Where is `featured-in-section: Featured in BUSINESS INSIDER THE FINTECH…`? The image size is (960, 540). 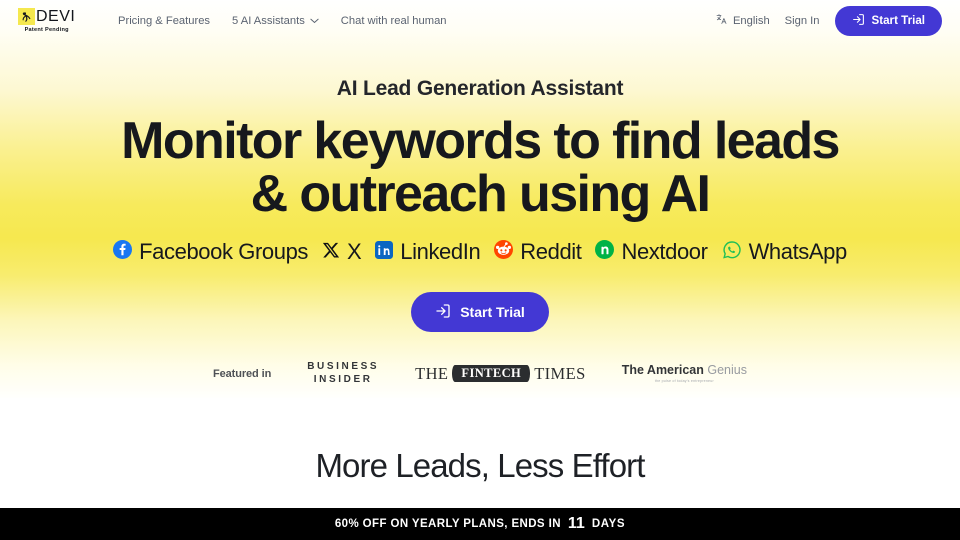
featured-in-section: Featured in BUSINESS INSIDER THE FINTECH… is located at coordinates (480, 374).